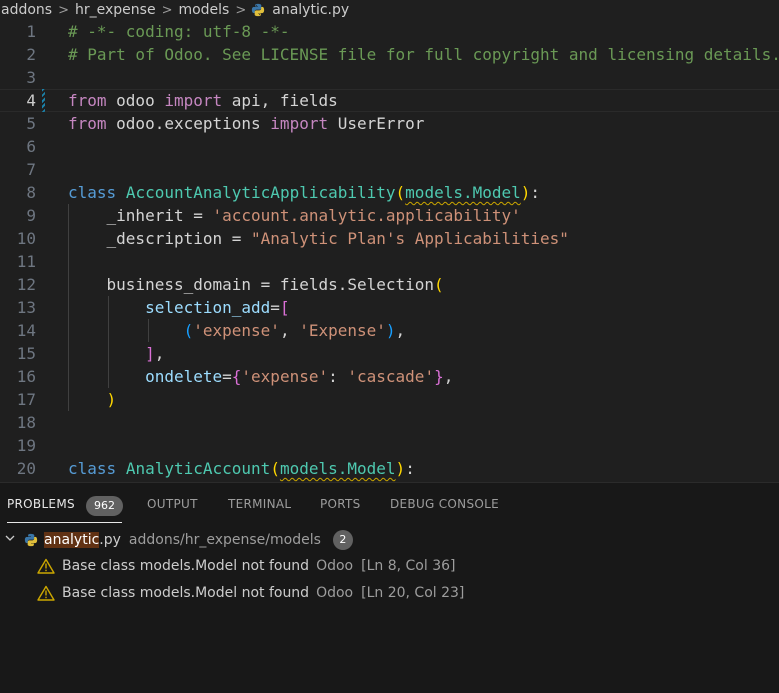 Image resolution: width=779 pixels, height=693 pixels. Describe the element at coordinates (389, 31) in the screenshot. I see `code-line: 1 # -*- coding: utf-8 -*-` at that location.